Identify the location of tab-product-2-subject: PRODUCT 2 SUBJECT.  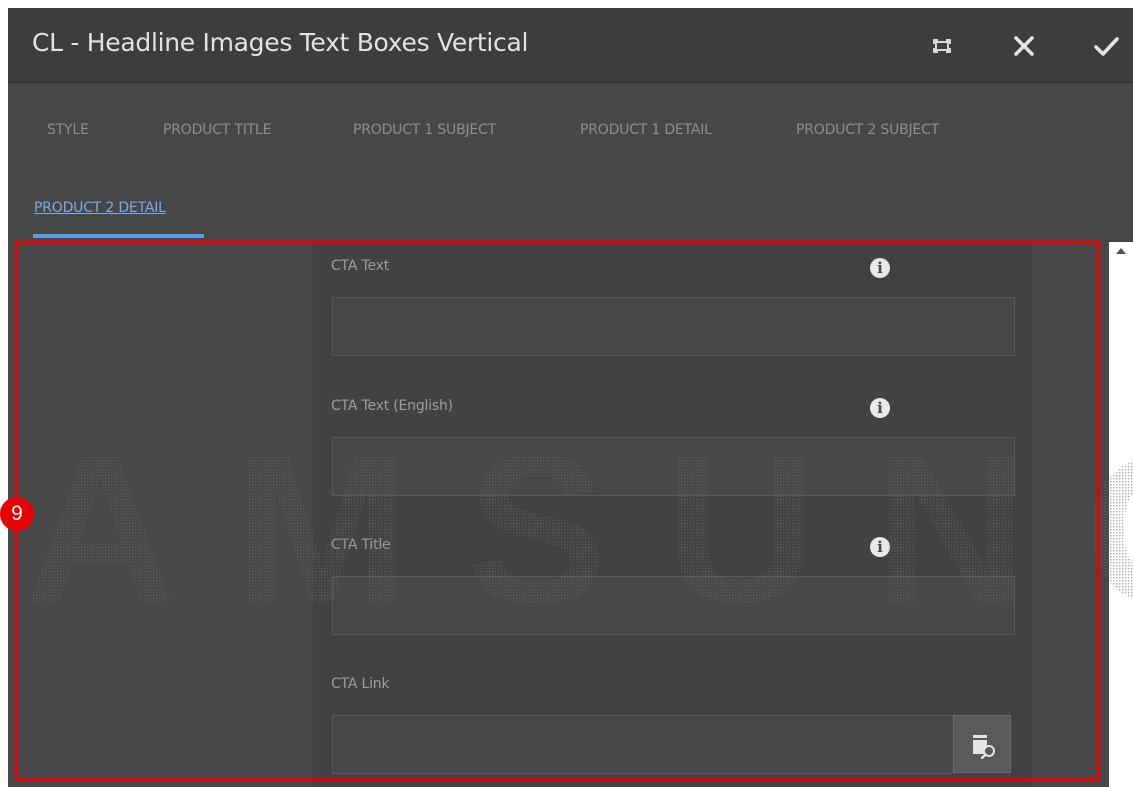
(867, 130).